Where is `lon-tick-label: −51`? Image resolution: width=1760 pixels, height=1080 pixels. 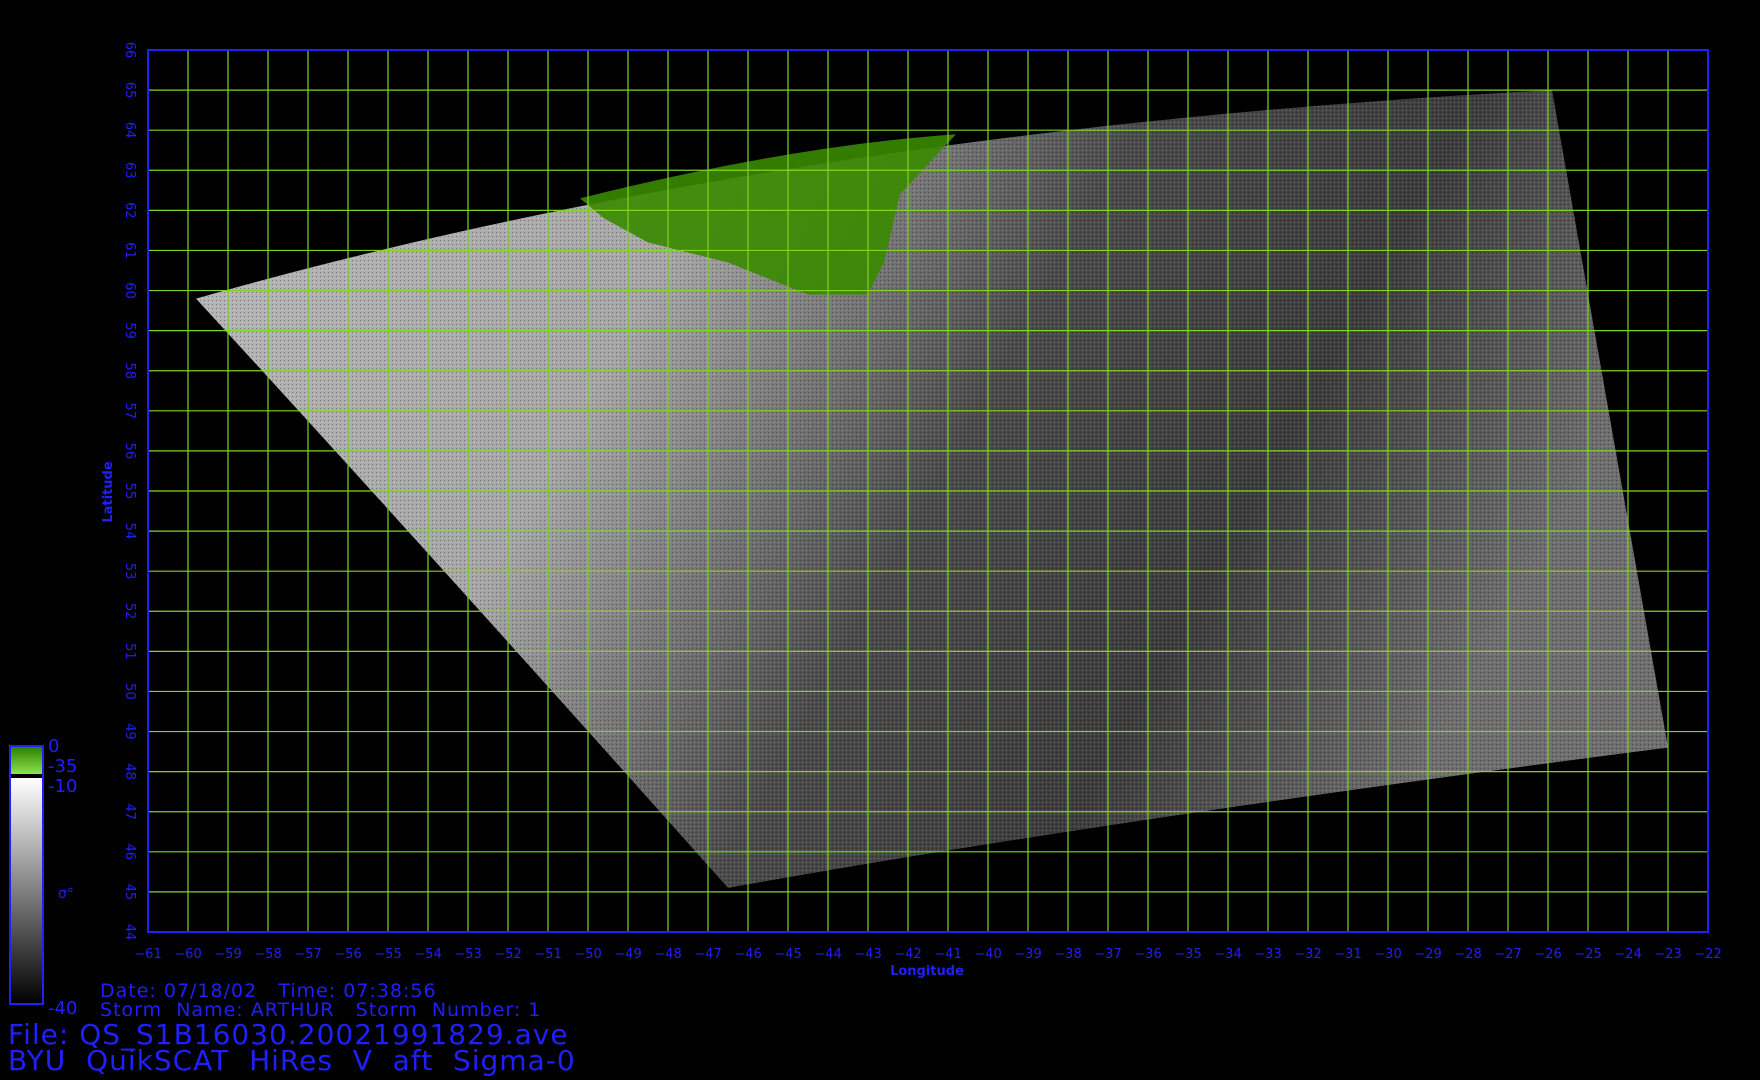 lon-tick-label: −51 is located at coordinates (547, 954).